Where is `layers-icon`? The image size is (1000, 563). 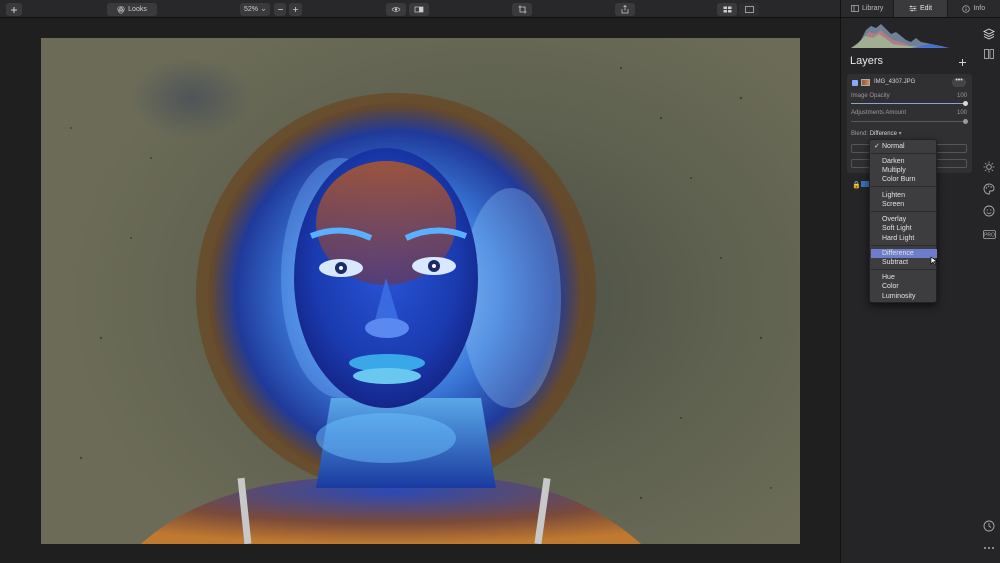 layers-icon is located at coordinates (989, 34).